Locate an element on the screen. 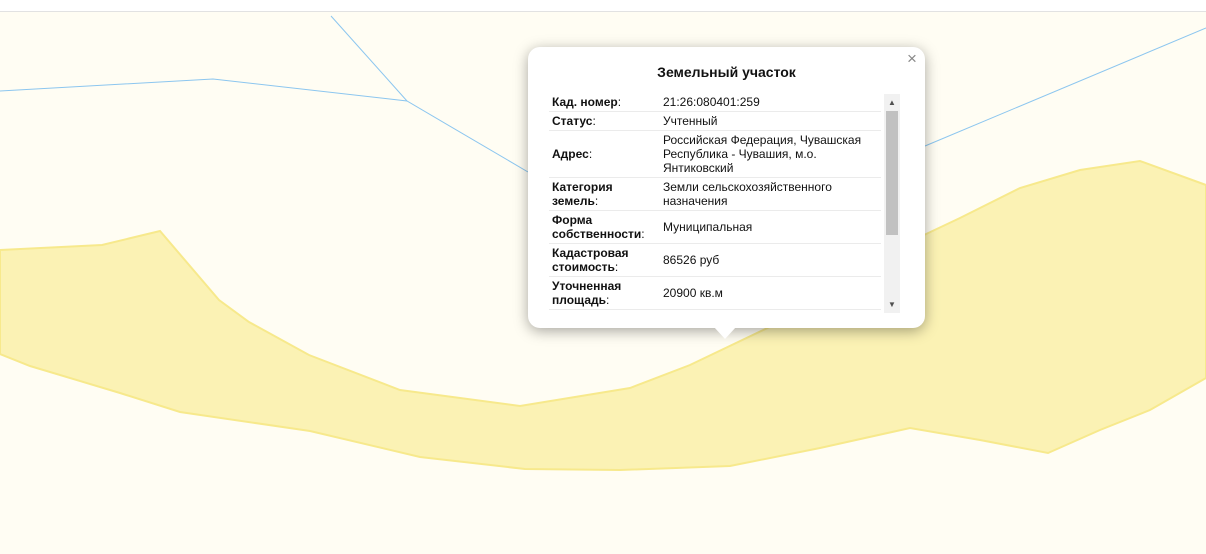 The width and height of the screenshot is (1206, 554). attribute-label: Адрес is located at coordinates (570, 154).